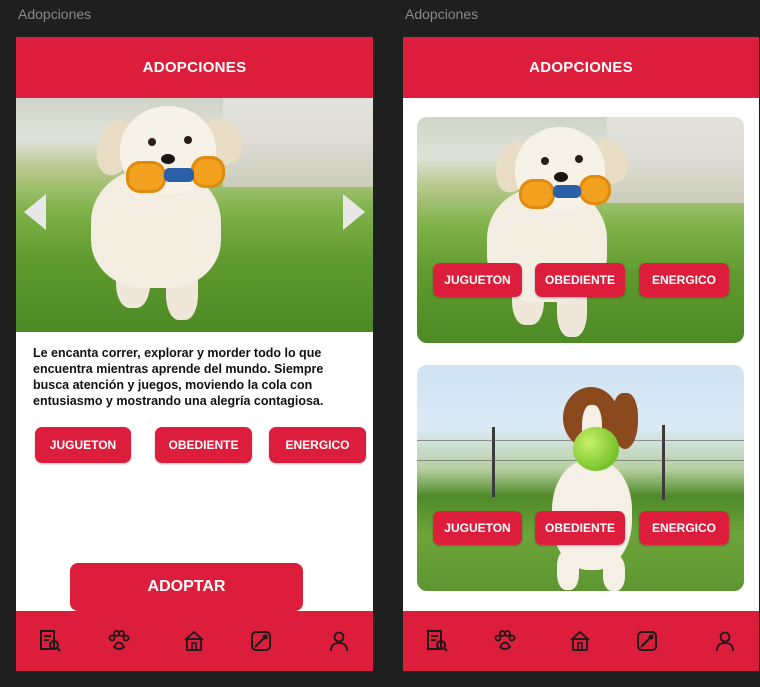 The image size is (760, 687). I want to click on frame-title-left: Adopciones, so click(55, 14).